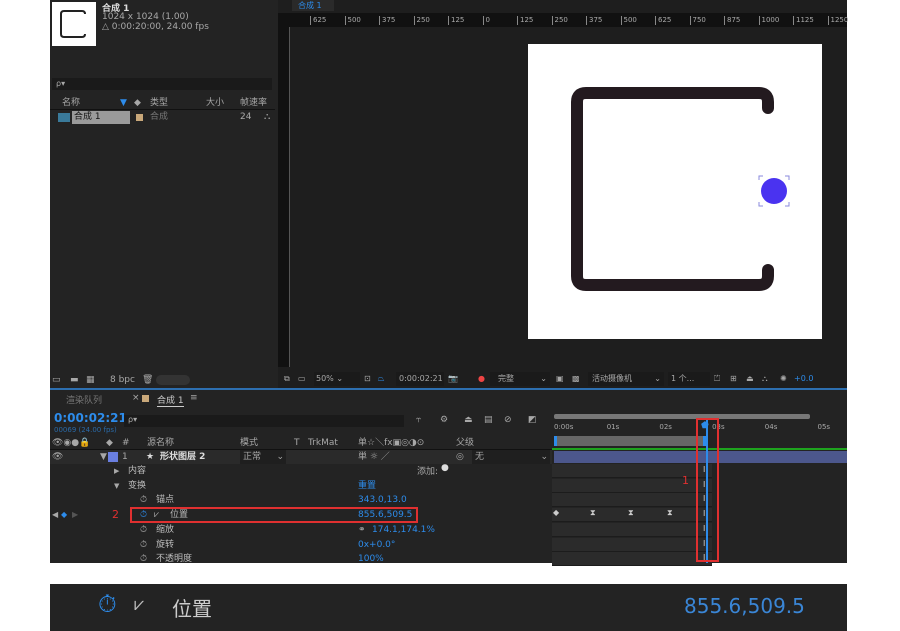 The width and height of the screenshot is (900, 631). I want to click on camera-select: 活动摄像机 ⌄, so click(626, 379).